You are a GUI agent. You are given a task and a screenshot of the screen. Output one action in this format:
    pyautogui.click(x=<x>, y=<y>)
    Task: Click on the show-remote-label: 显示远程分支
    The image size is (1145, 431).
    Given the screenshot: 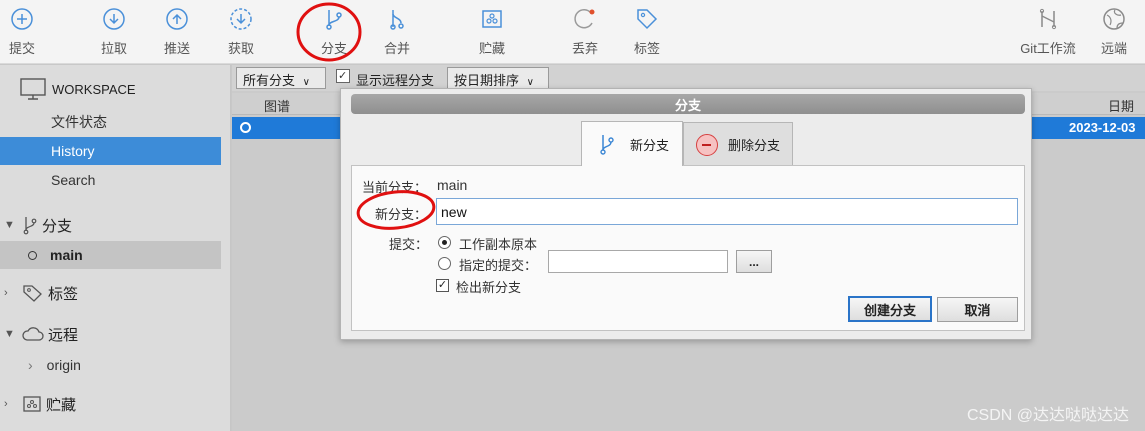 What is the action you would take?
    pyautogui.click(x=395, y=80)
    